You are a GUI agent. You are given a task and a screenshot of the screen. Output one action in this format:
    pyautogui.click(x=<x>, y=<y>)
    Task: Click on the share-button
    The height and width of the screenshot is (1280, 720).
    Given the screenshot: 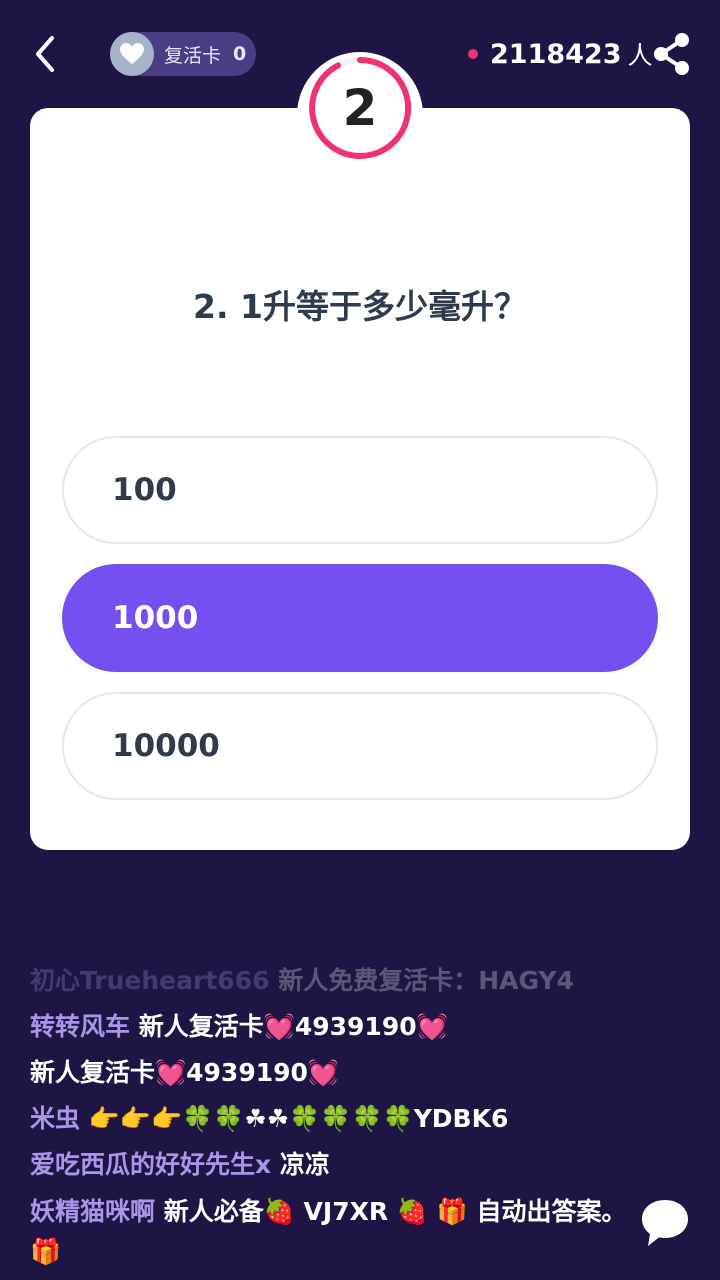 What is the action you would take?
    pyautogui.click(x=672, y=54)
    